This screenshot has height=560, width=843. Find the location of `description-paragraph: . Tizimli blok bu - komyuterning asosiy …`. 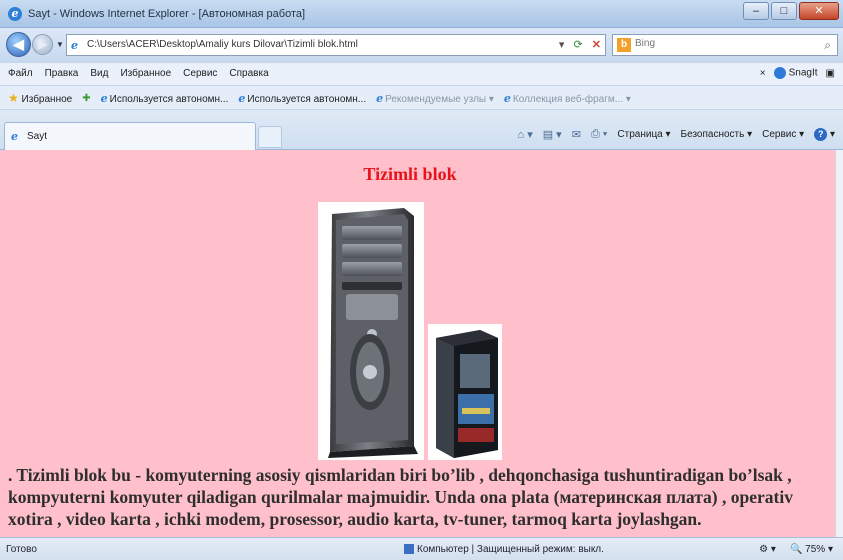

description-paragraph: . Tizimli blok bu - komyuterning asosiy … is located at coordinates (400, 497).